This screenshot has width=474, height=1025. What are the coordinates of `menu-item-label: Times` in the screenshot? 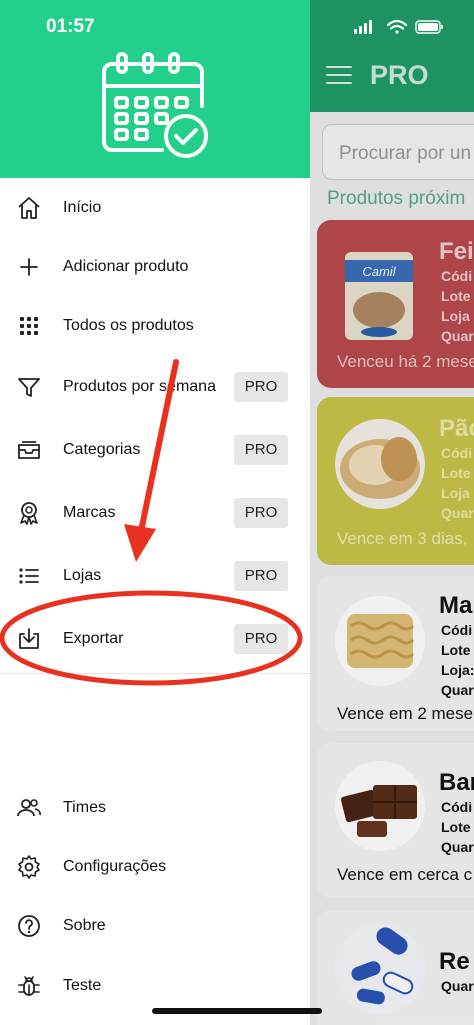 It's located at (84, 807).